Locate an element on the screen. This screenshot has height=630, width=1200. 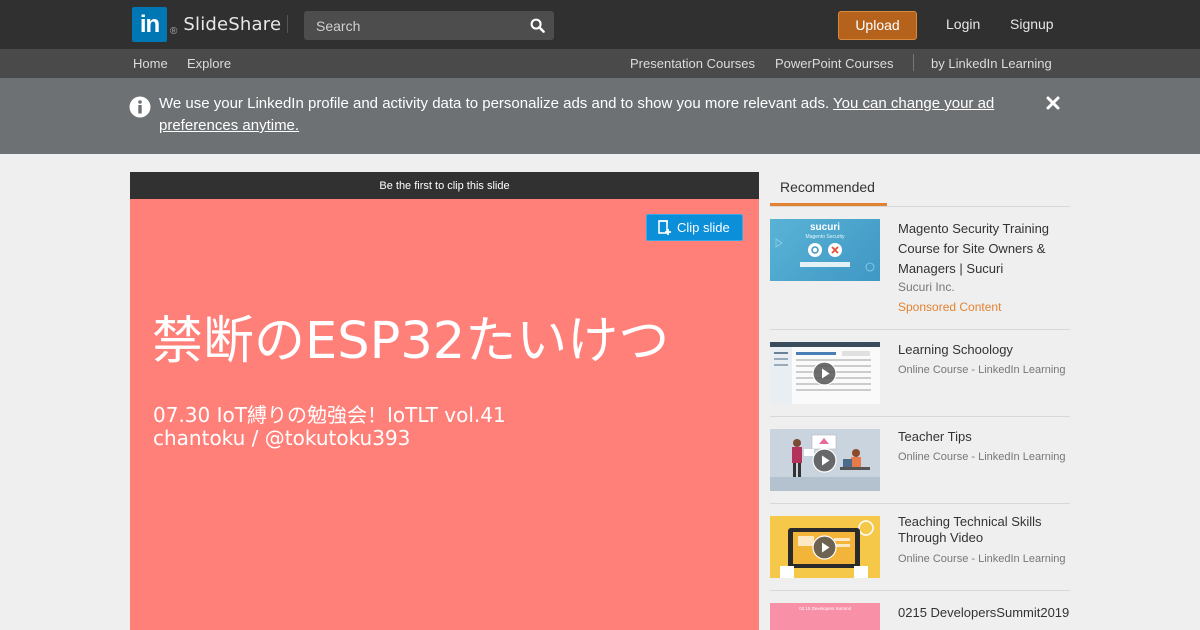
nav-home: Home is located at coordinates (150, 63).